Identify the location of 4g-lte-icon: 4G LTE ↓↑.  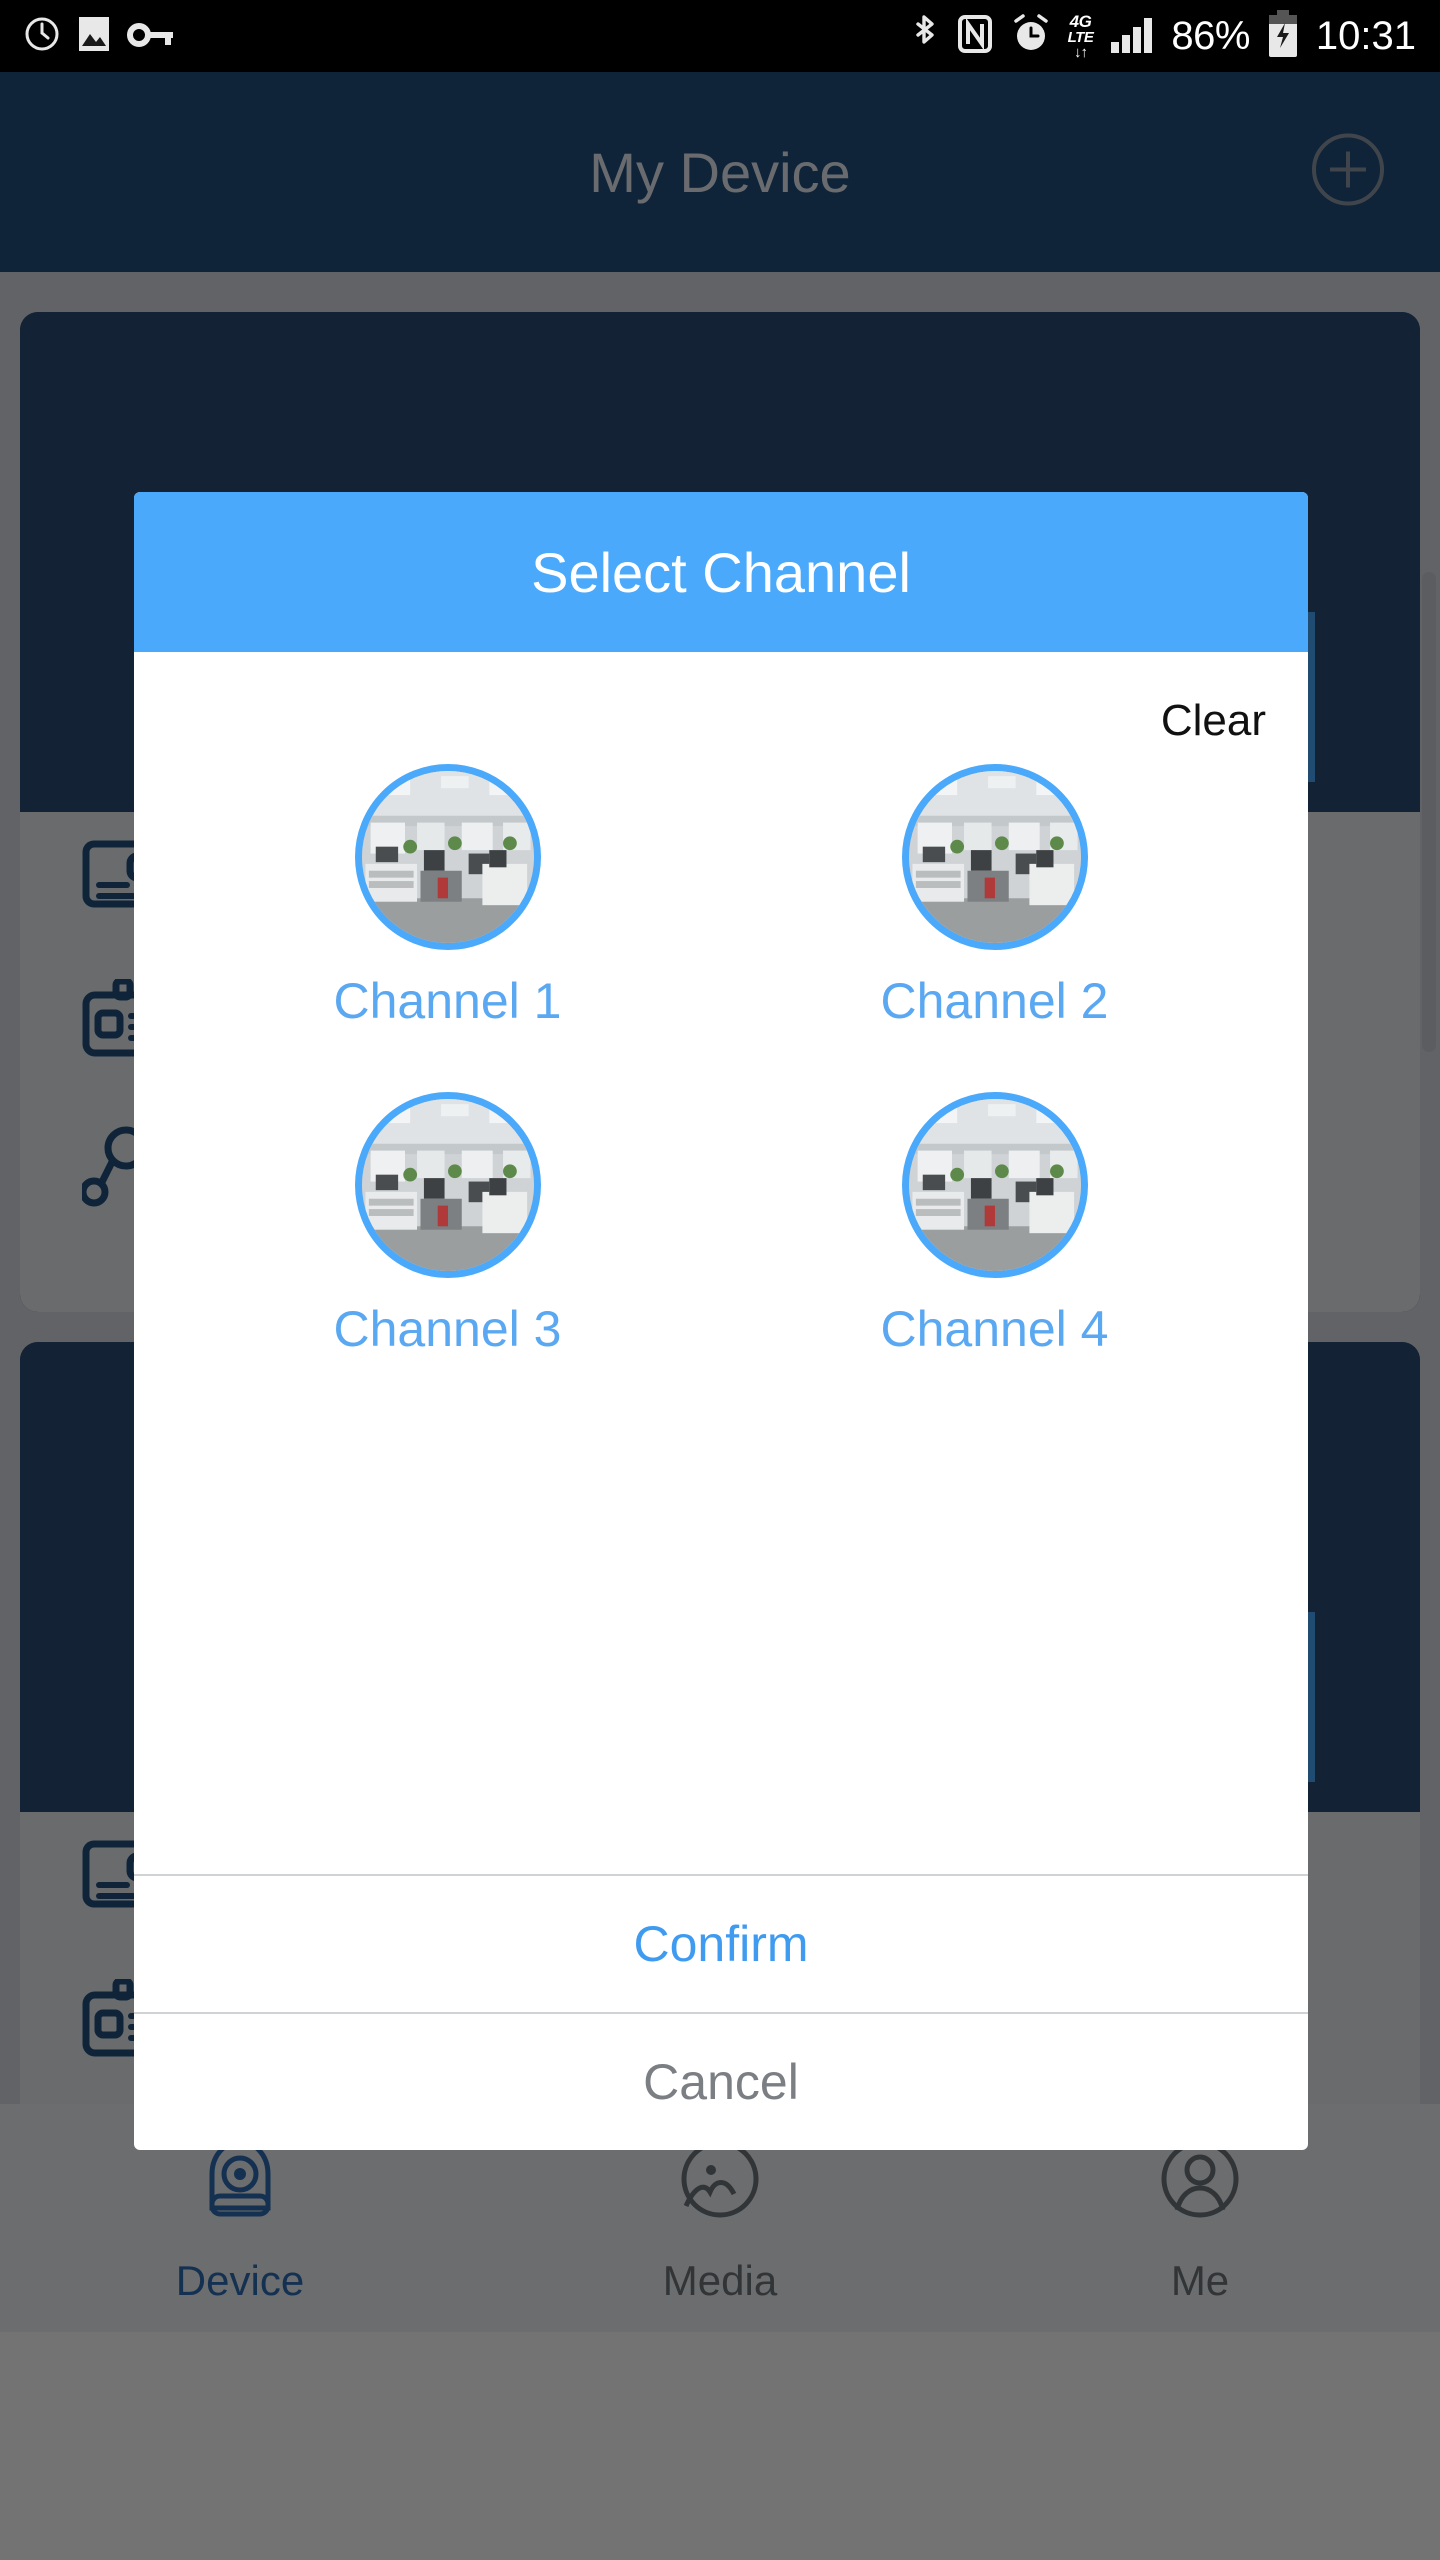
(1081, 36).